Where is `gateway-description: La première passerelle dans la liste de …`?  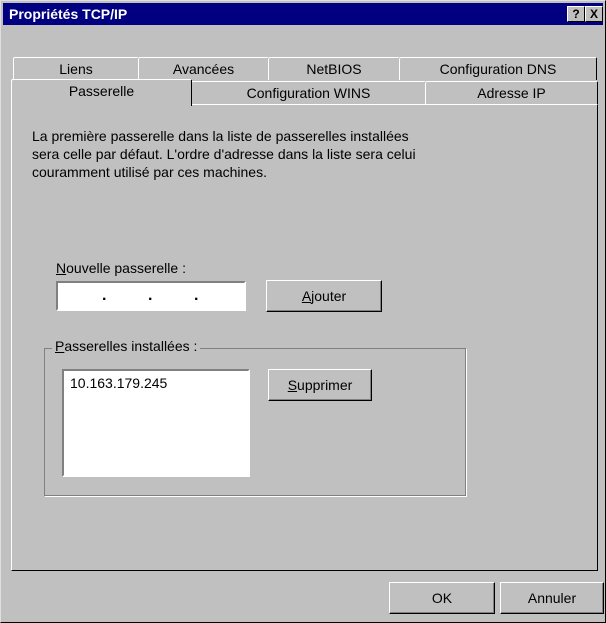 gateway-description: La première passerelle dans la liste de … is located at coordinates (292, 154).